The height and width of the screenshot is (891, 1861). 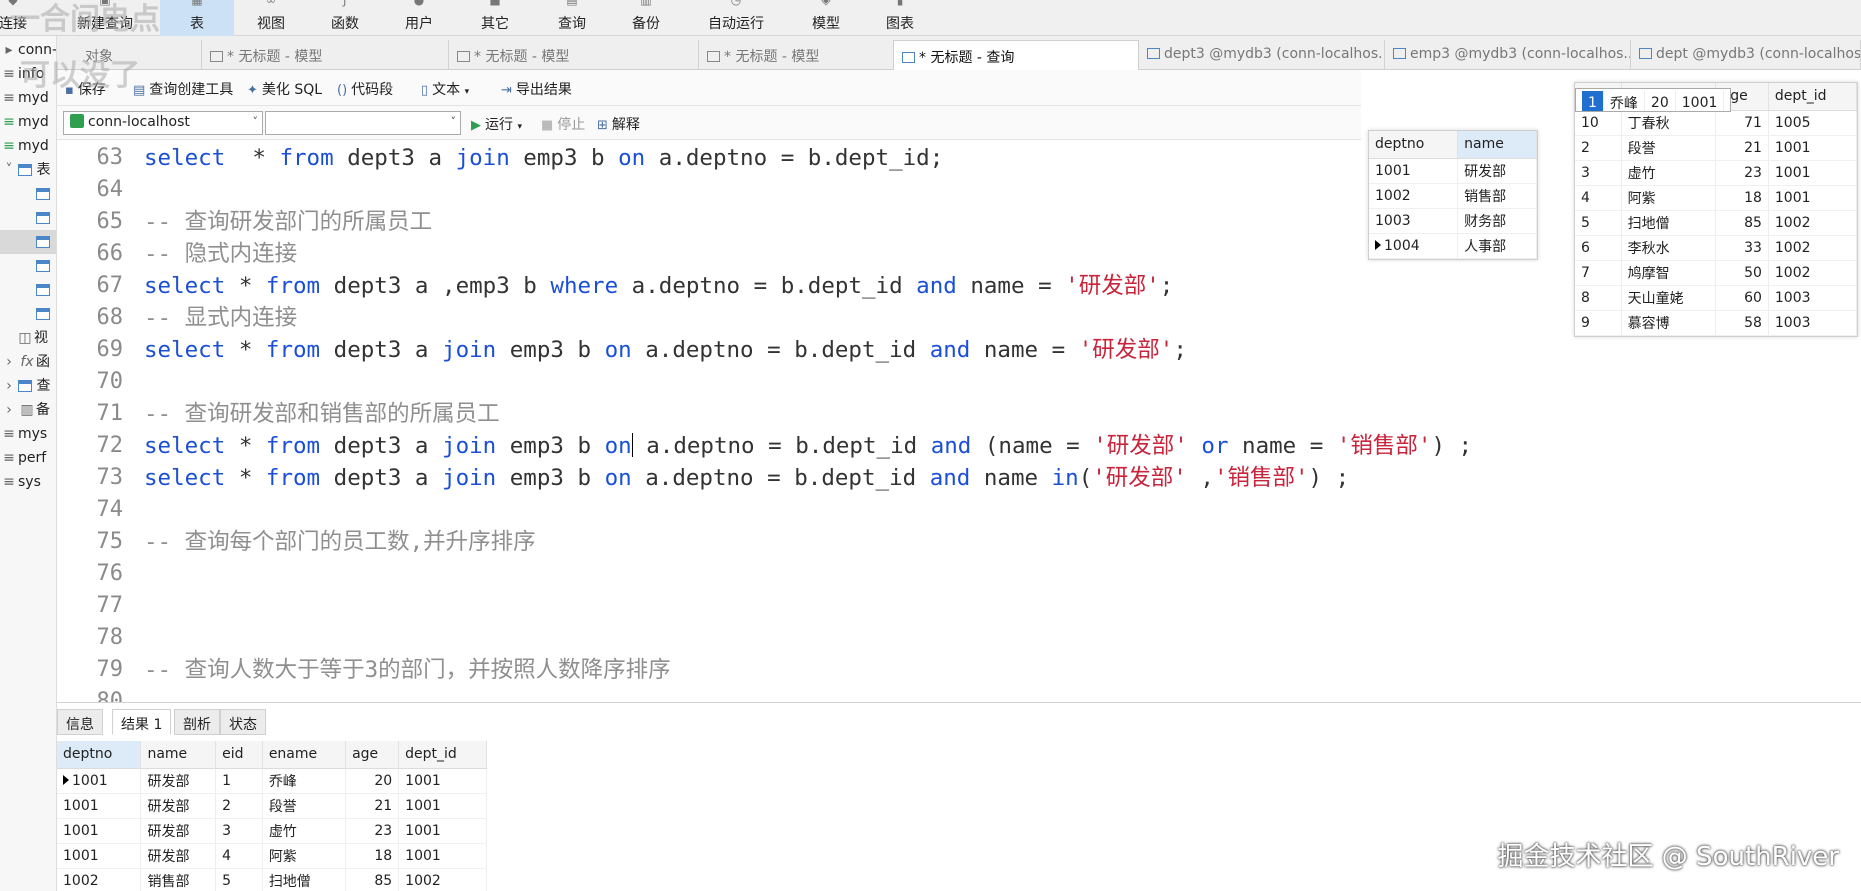 I want to click on table-cell: 1003, so click(x=1414, y=221).